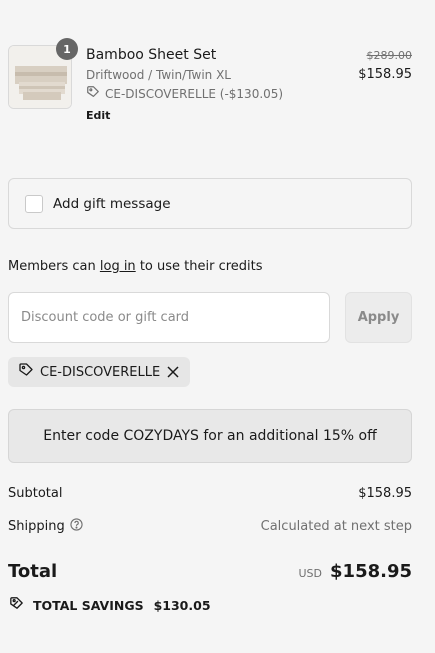  What do you see at coordinates (210, 493) in the screenshot?
I see `subtotal-row: Subtotal $158.95` at bounding box center [210, 493].